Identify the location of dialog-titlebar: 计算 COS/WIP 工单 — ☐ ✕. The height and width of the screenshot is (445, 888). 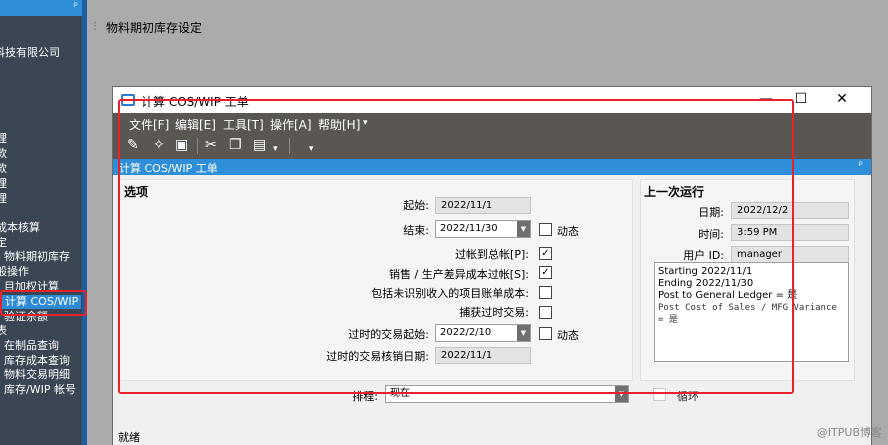
(492, 100).